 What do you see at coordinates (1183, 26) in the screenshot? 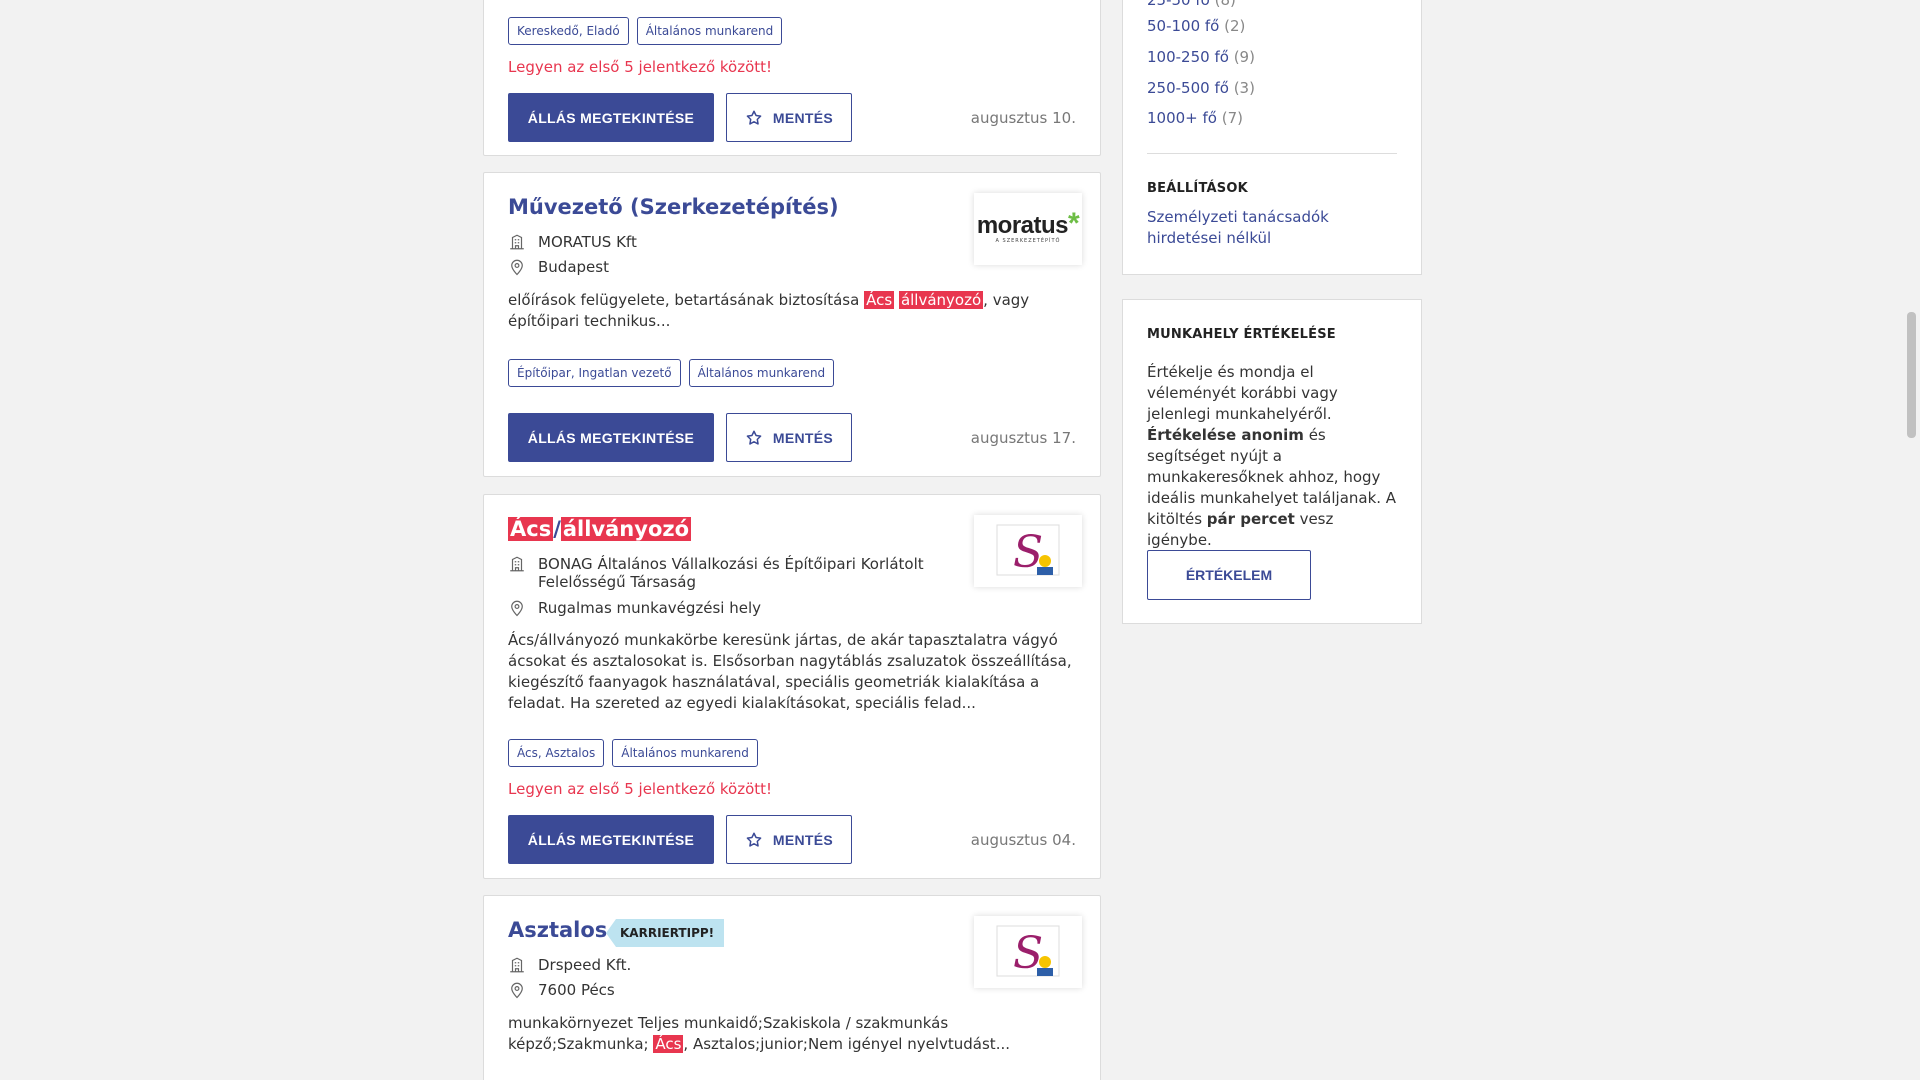
I see `filter-label: 50-100 fő` at bounding box center [1183, 26].